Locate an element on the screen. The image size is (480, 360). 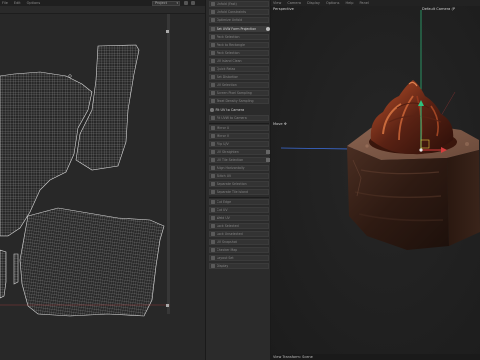
tool-set-uvw-projection: Set UVW Form Projection is located at coordinates (239, 29).